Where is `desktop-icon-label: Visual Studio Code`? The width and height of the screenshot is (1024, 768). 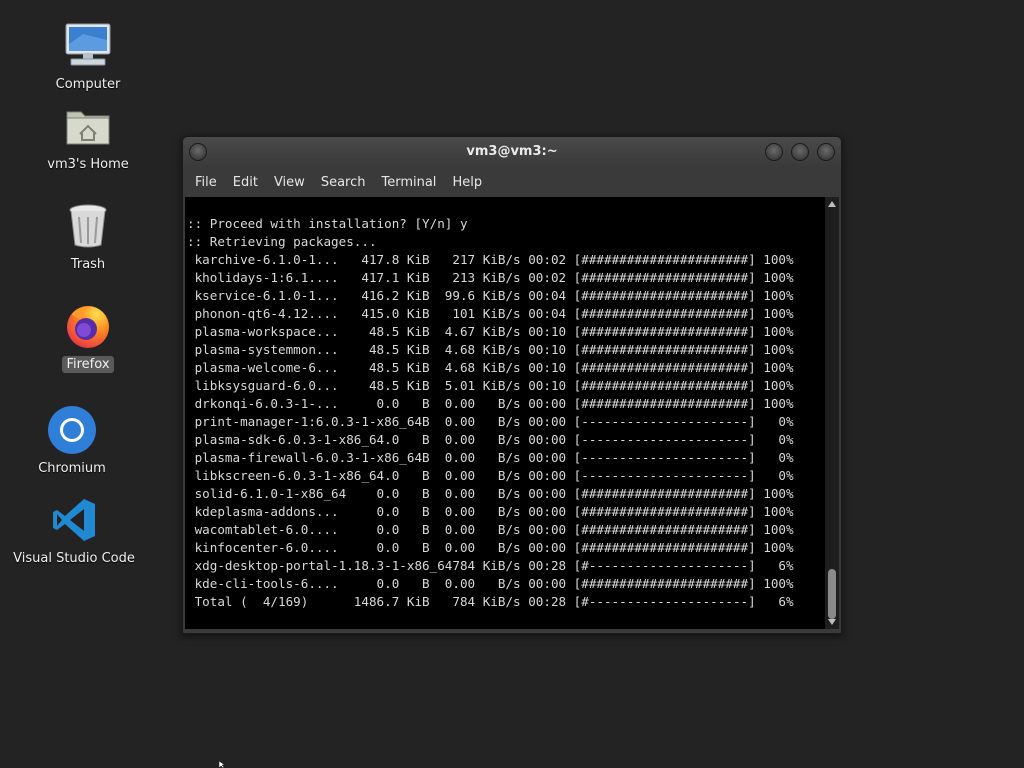
desktop-icon-label: Visual Studio Code is located at coordinates (74, 558).